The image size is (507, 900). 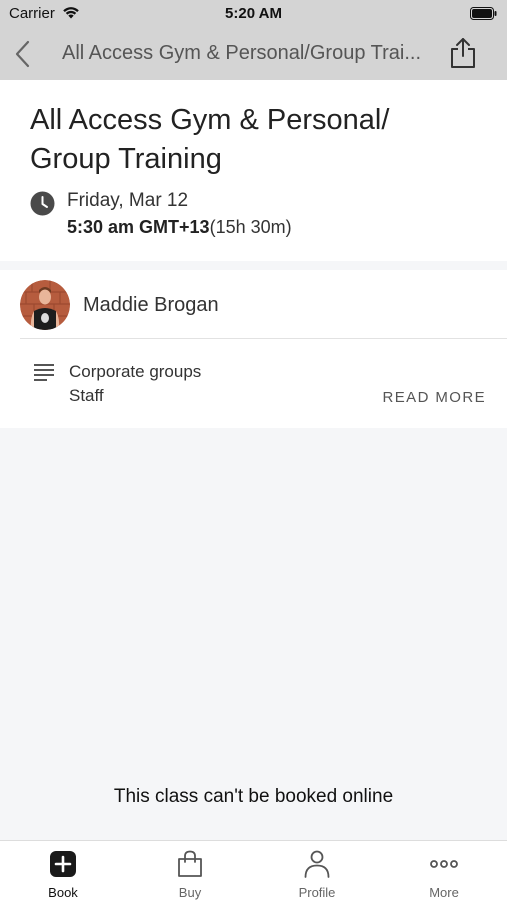 I want to click on tab-label: Book, so click(x=63, y=892).